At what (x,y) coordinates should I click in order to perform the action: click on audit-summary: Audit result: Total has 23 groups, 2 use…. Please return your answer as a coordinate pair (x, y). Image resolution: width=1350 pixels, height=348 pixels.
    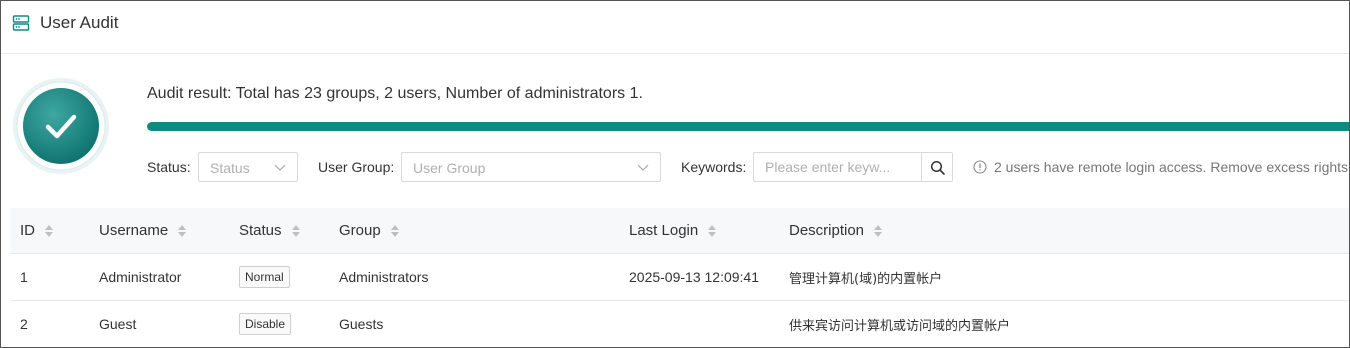
    Looking at the image, I should click on (395, 93).